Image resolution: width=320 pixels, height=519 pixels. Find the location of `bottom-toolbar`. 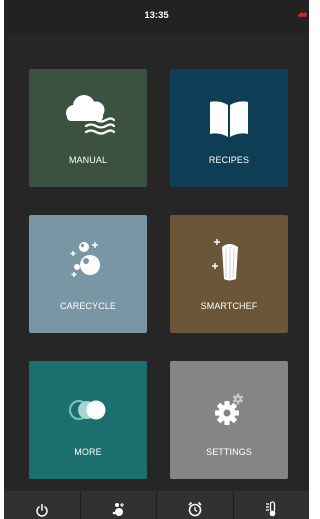

bottom-toolbar is located at coordinates (156, 505).